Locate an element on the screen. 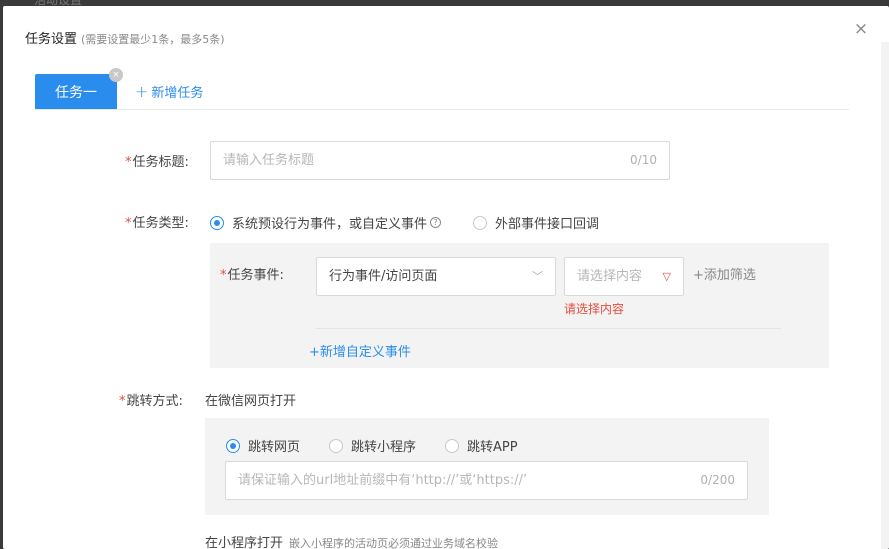  tab-task-1: 任务一 is located at coordinates (76, 91).